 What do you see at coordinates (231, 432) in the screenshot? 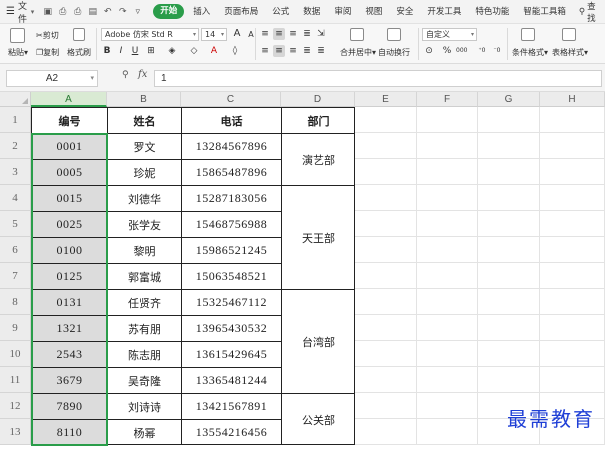
I see `phone-cell: 13554216456` at bounding box center [231, 432].